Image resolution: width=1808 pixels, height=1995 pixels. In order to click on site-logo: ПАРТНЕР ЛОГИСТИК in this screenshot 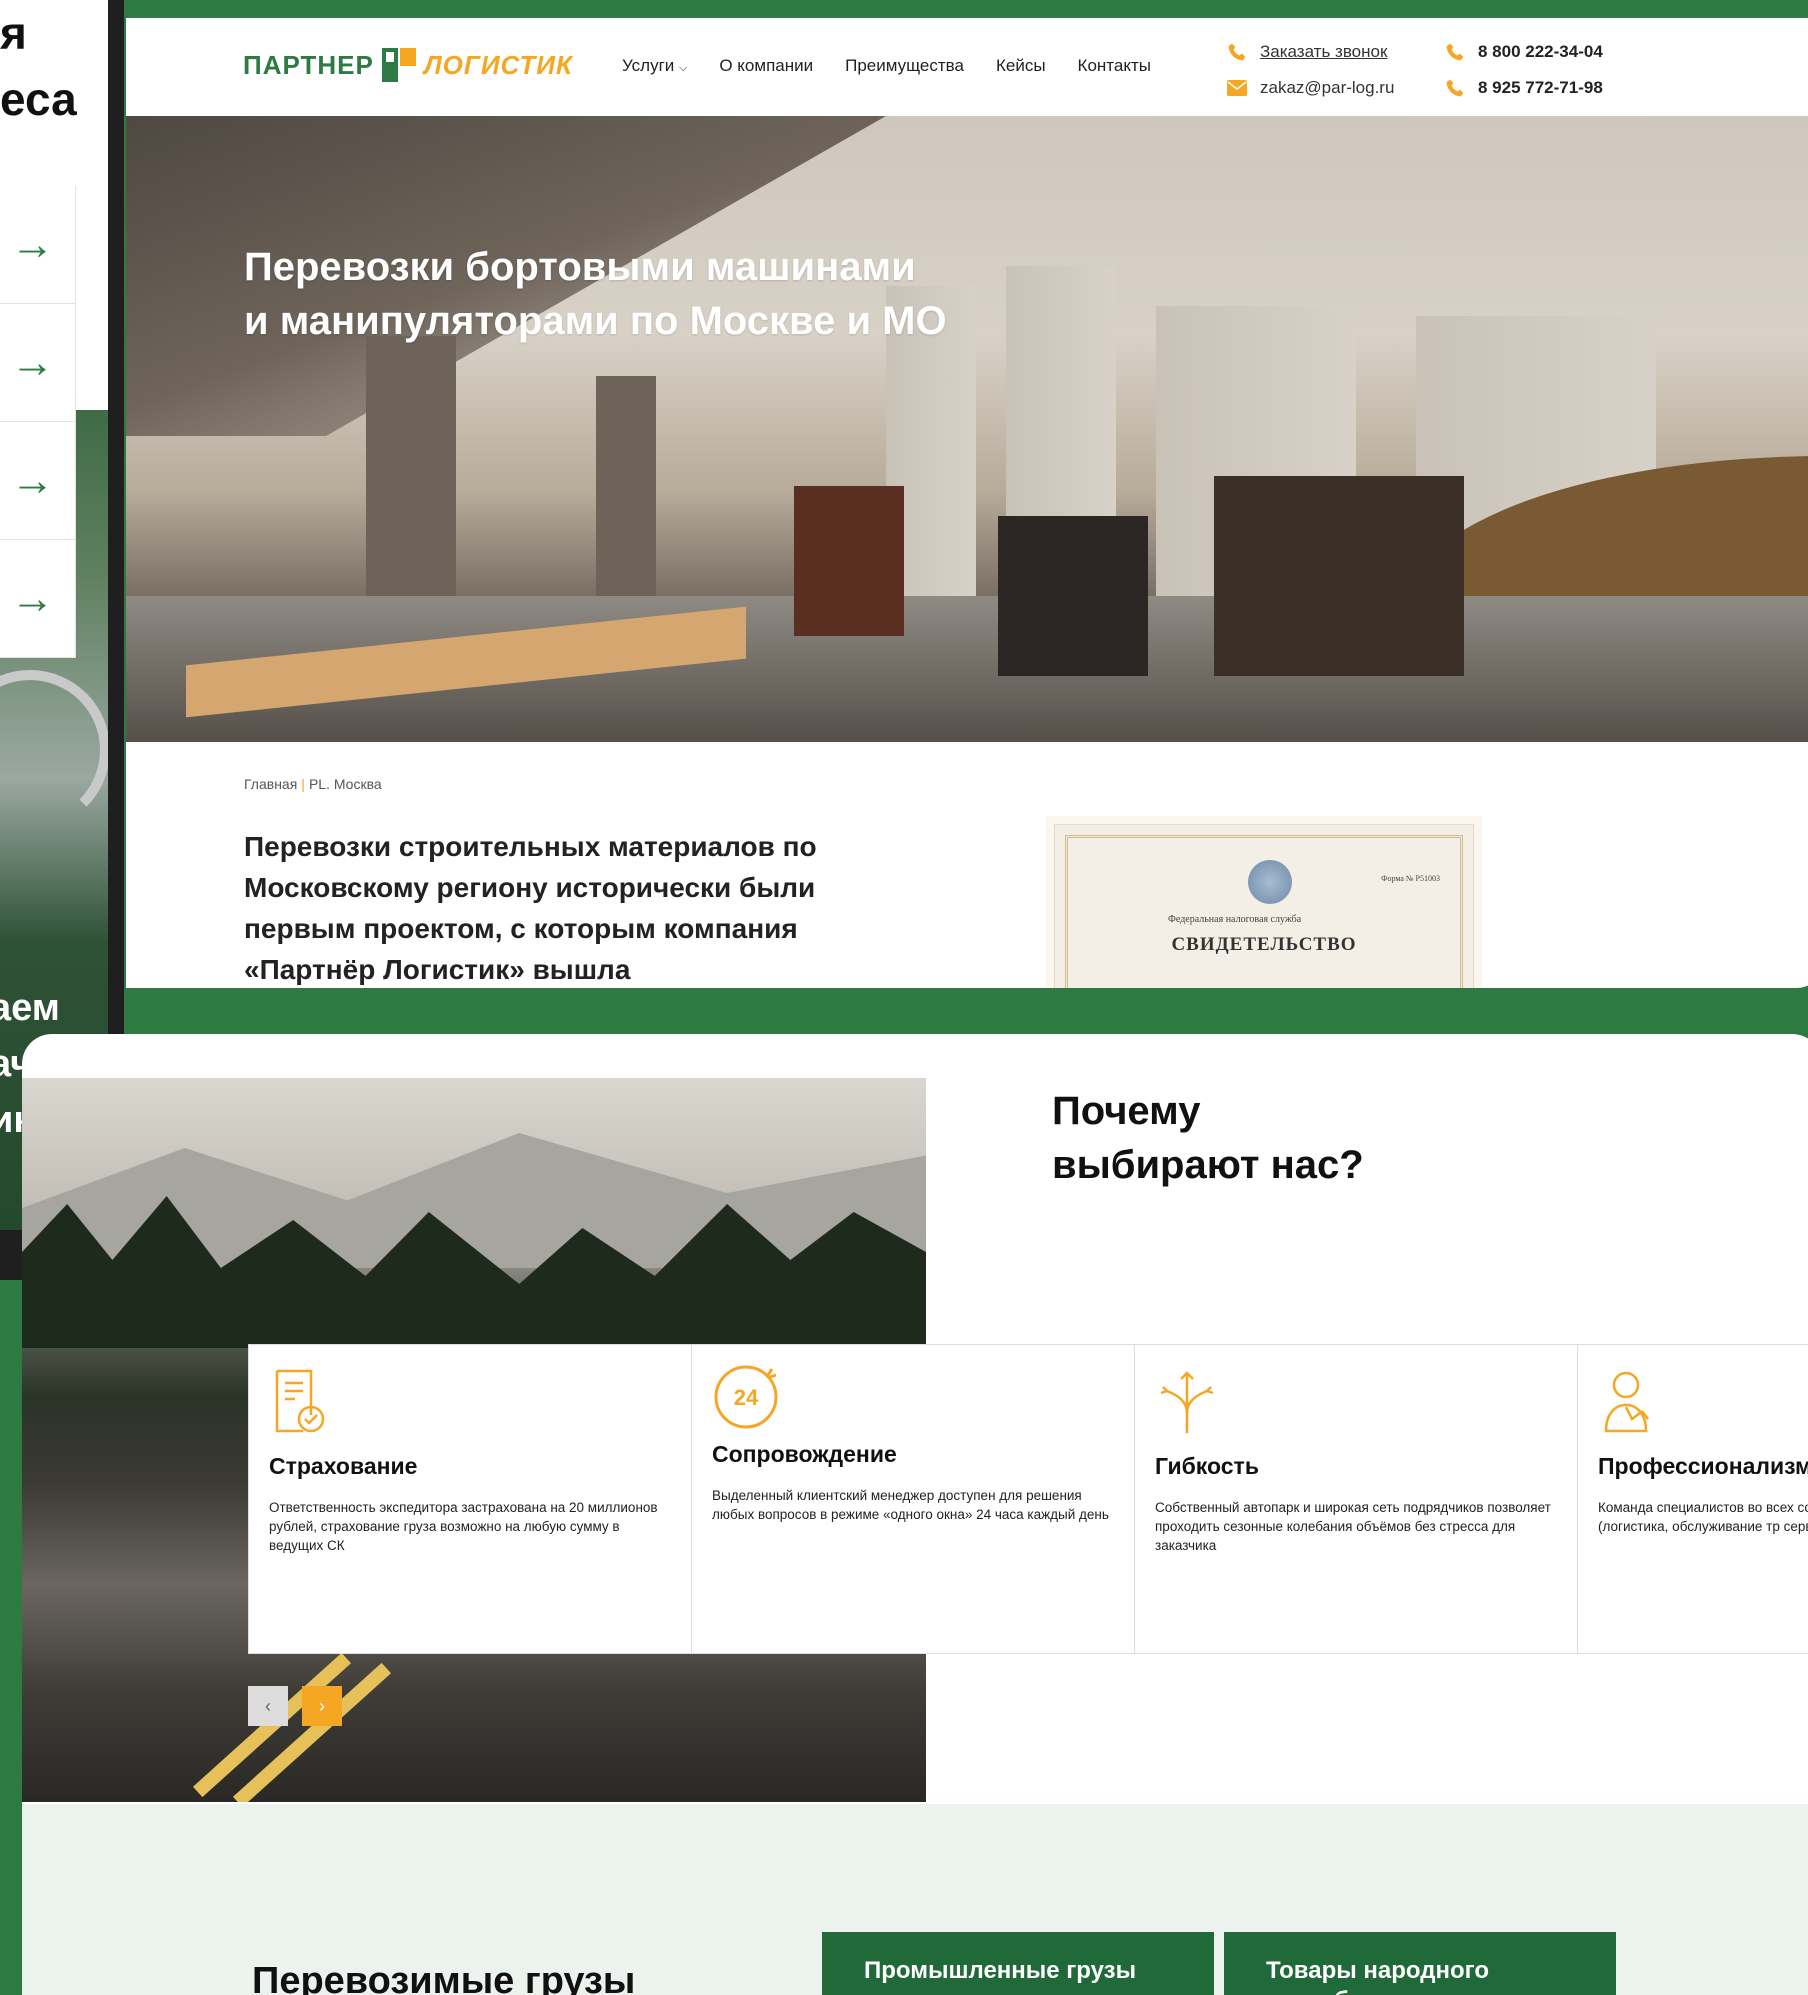, I will do `click(408, 65)`.